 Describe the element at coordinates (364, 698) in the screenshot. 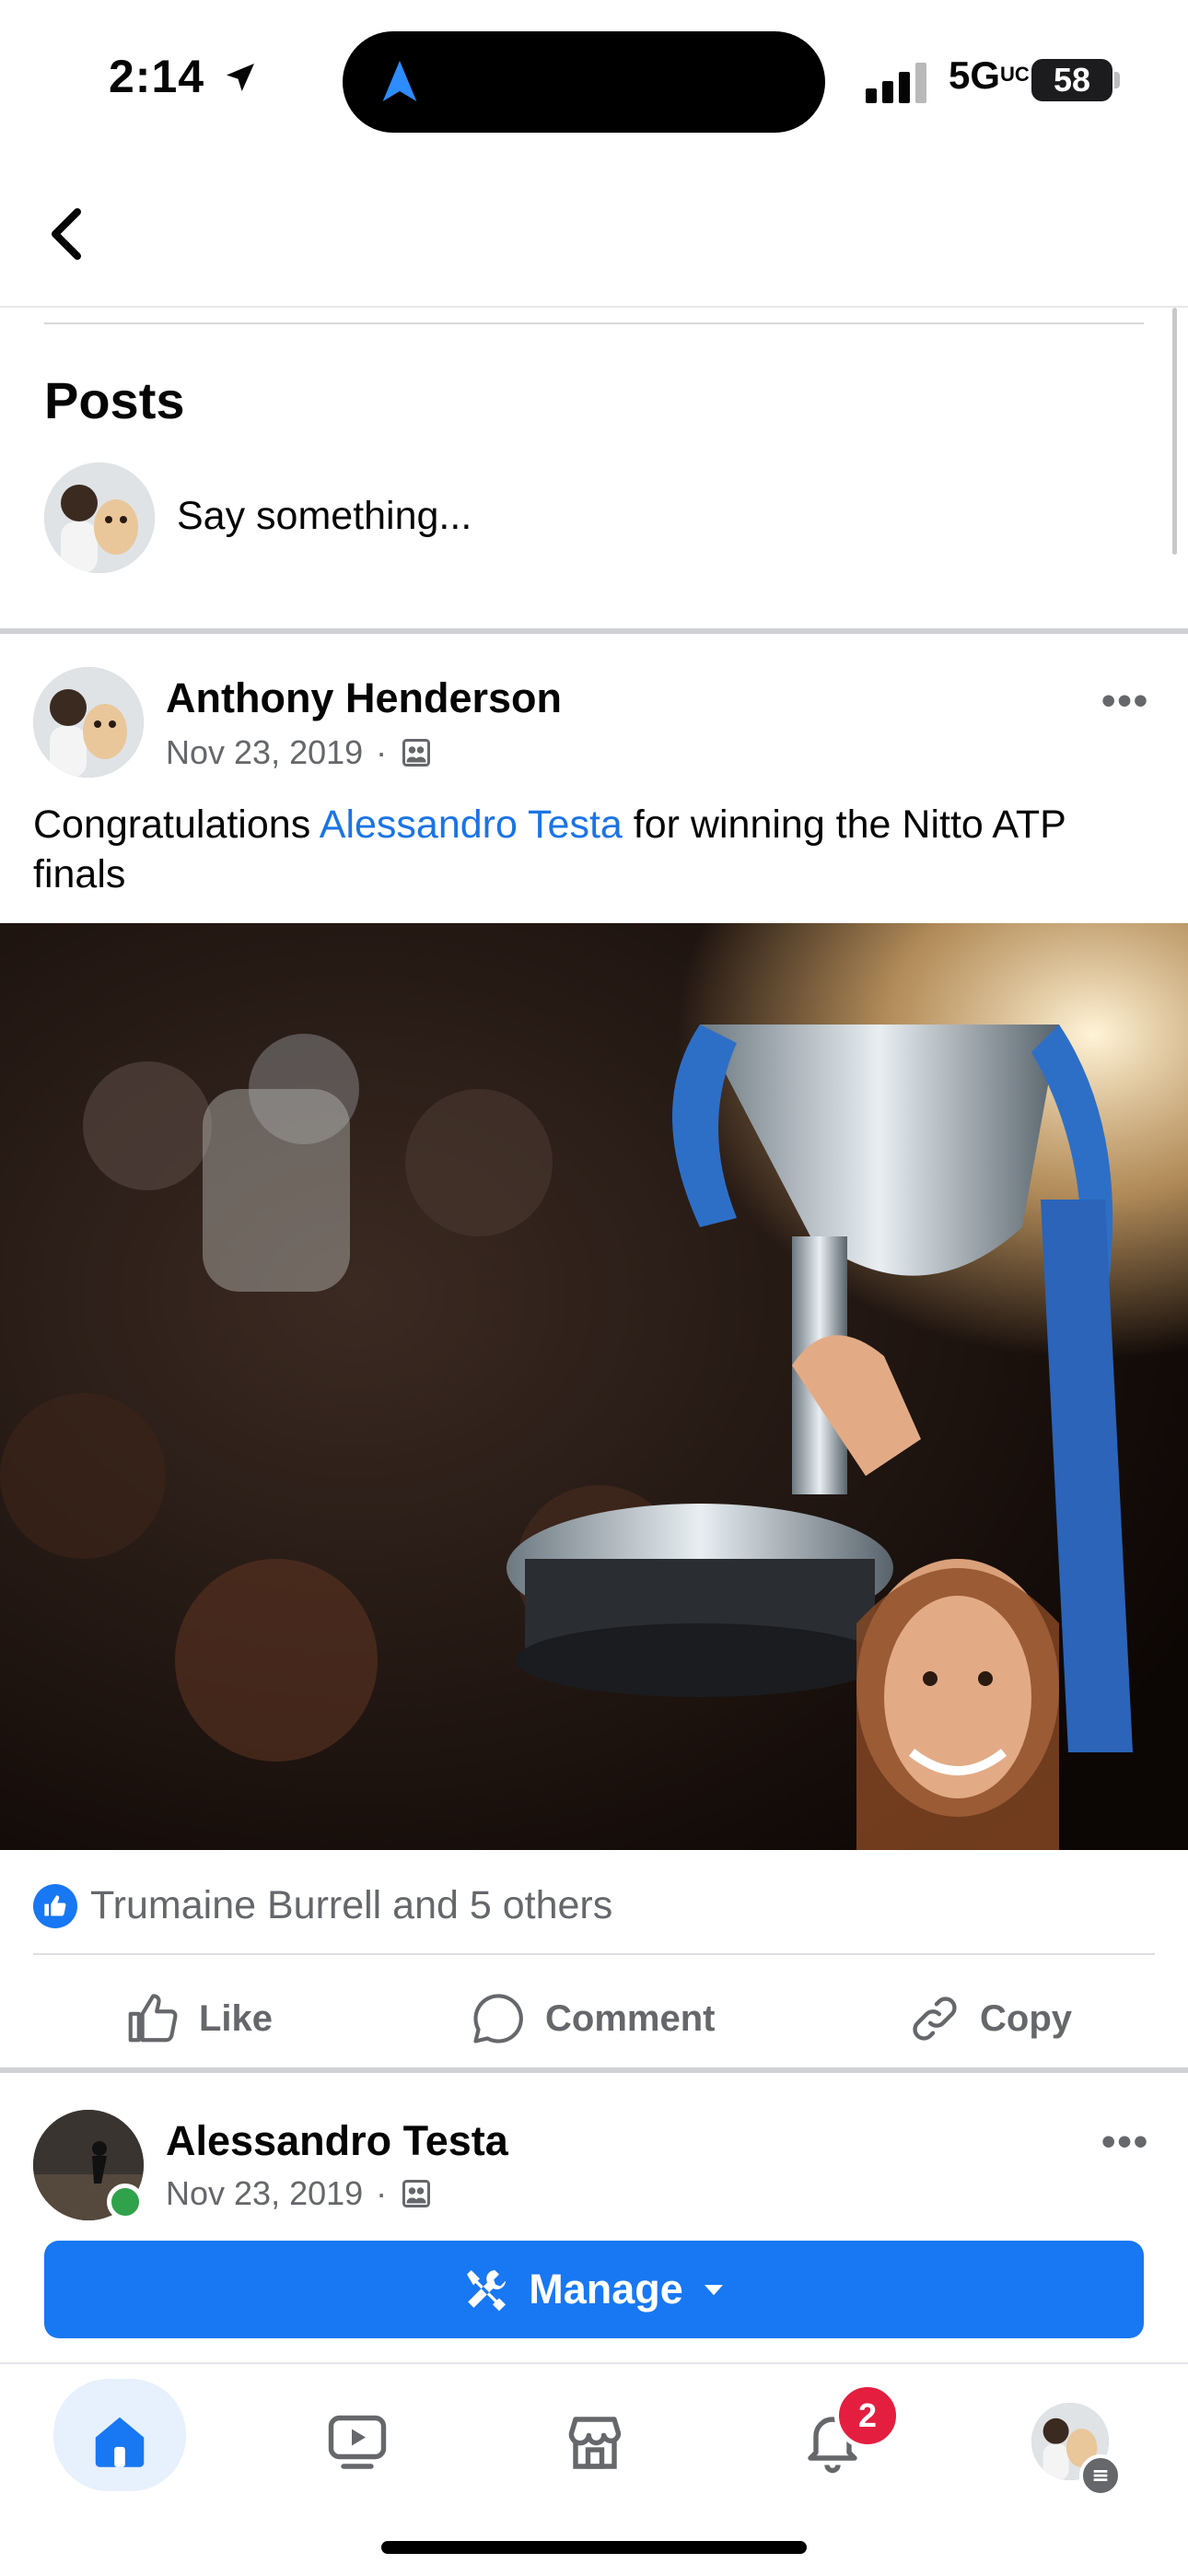

I see `post-author-name: Anthony Henderson` at that location.